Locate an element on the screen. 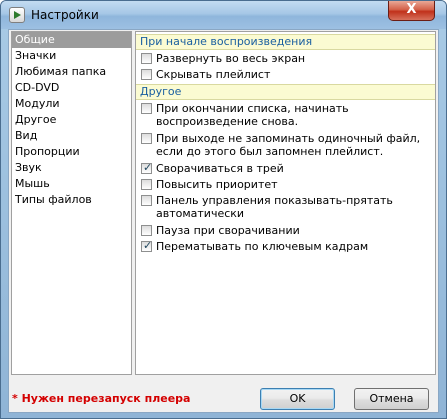  checkbox-dont-remember-file is located at coordinates (146, 138).